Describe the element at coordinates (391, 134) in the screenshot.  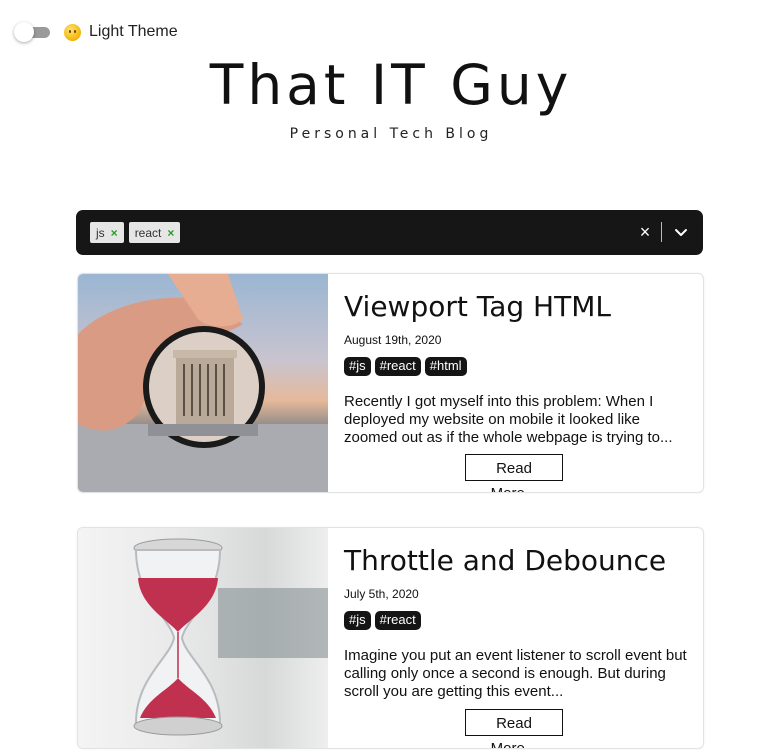
I see `site-subtitle: Personal Tech Blog` at that location.